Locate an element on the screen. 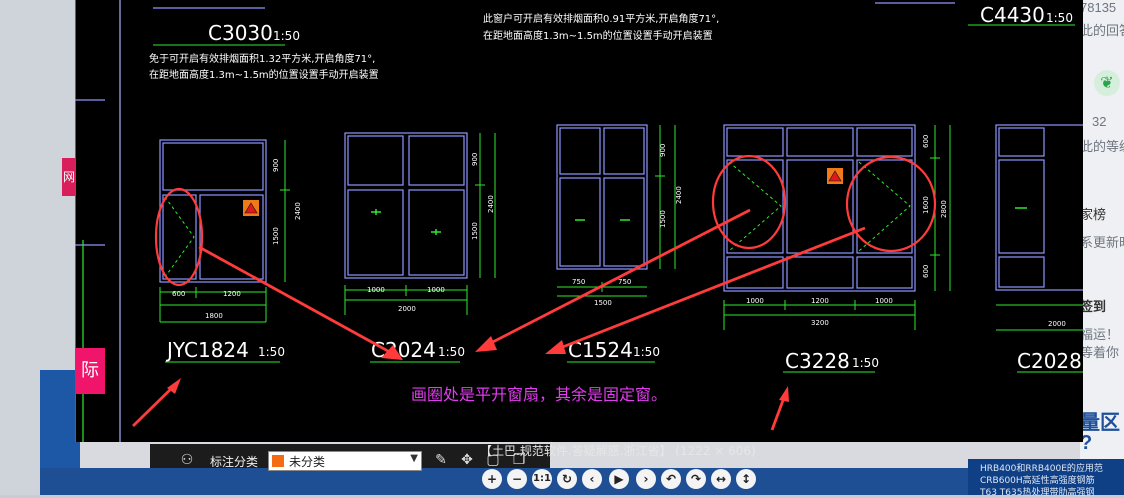  flip-horizontal-button: ↔ is located at coordinates (721, 479).